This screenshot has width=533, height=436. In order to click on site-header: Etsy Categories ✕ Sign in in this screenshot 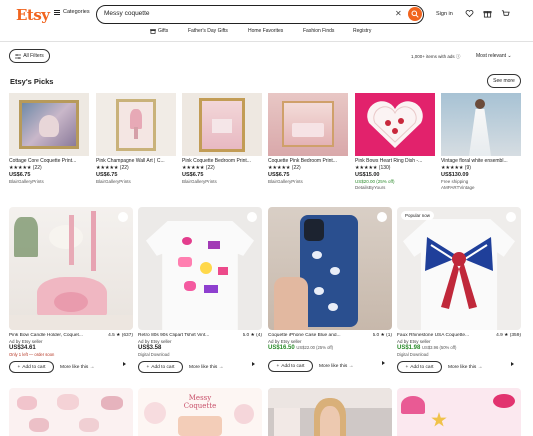, I will do `click(266, 14)`.